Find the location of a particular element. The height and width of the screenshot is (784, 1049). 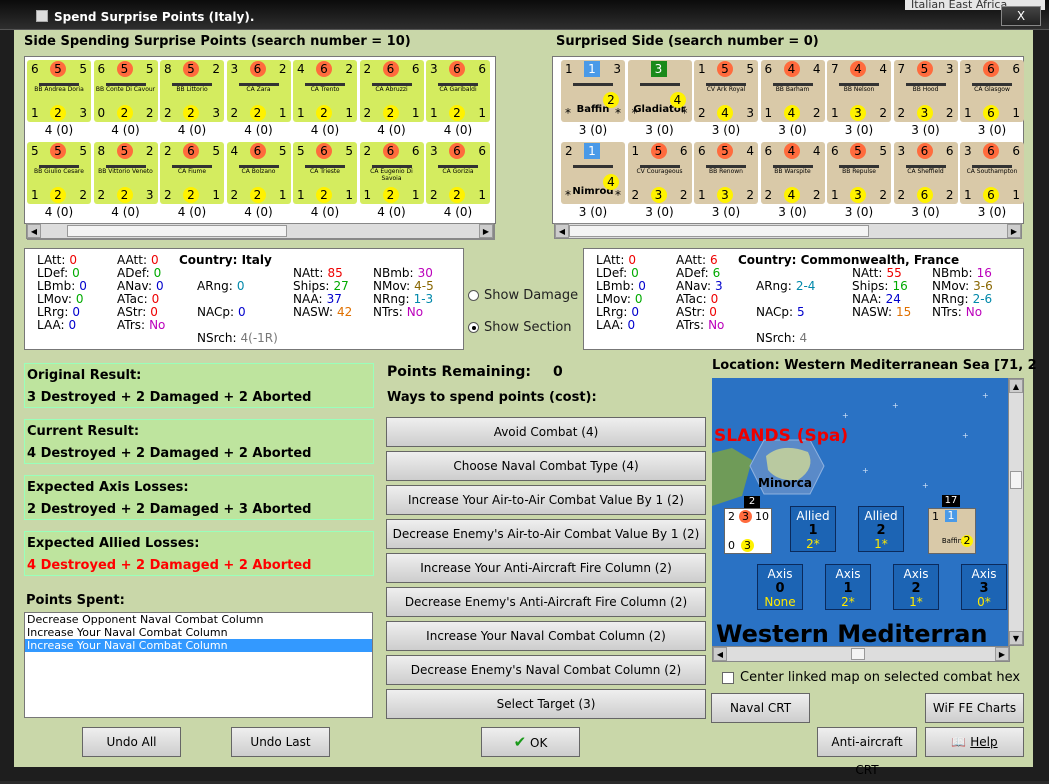

naval-crt-button: Naval CRT is located at coordinates (760, 708).